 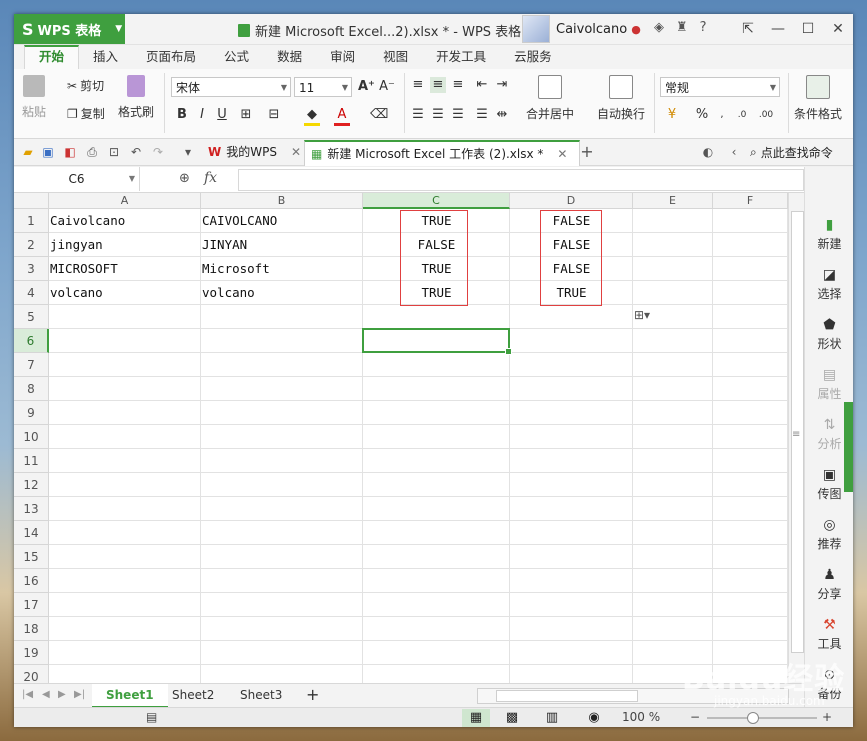 I want to click on comma-style-icon: ,, so click(x=722, y=115).